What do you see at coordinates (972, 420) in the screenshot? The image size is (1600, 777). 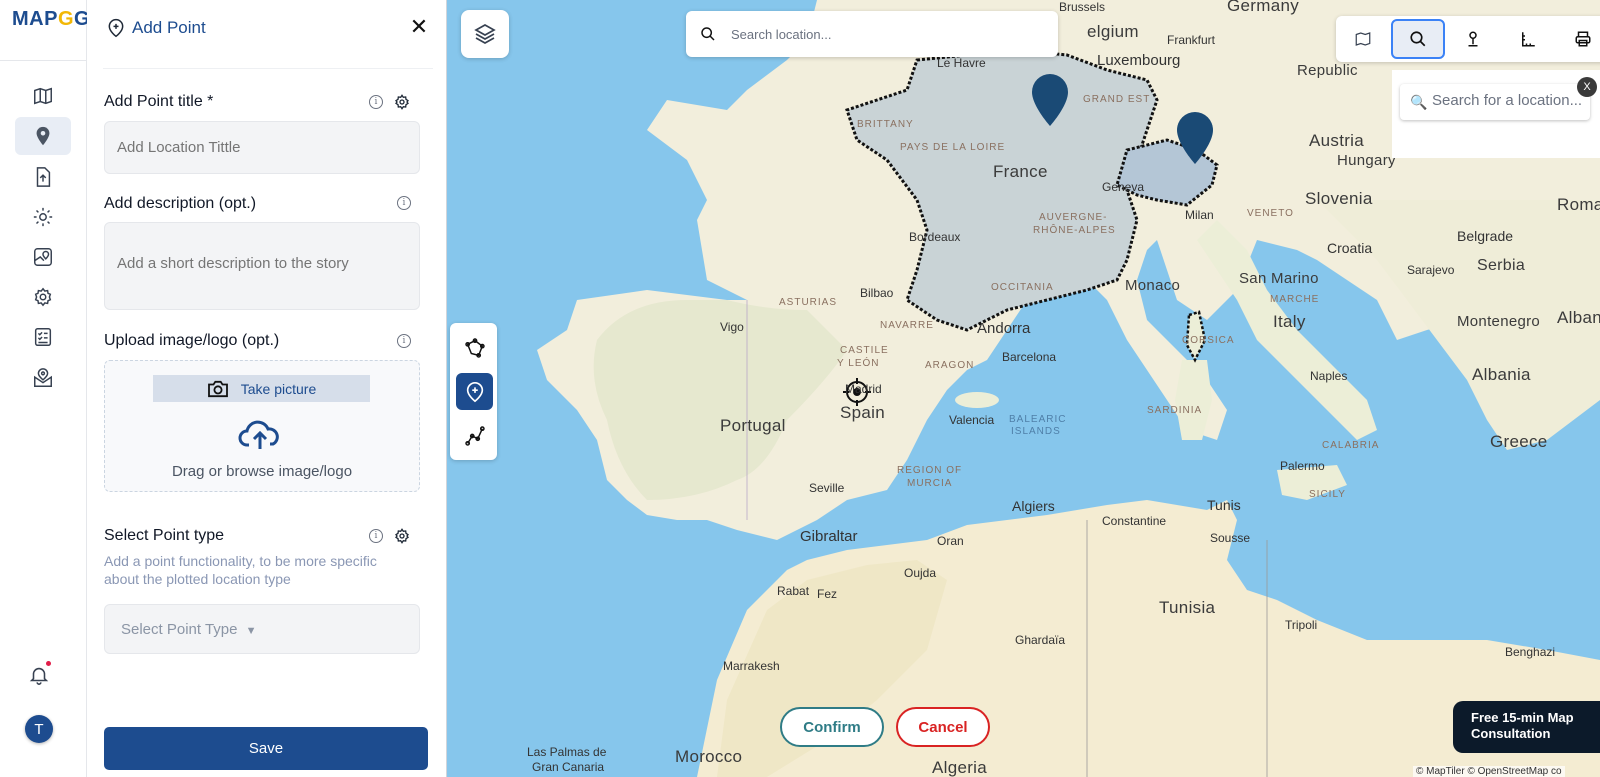 I see `map-label: Valencia` at bounding box center [972, 420].